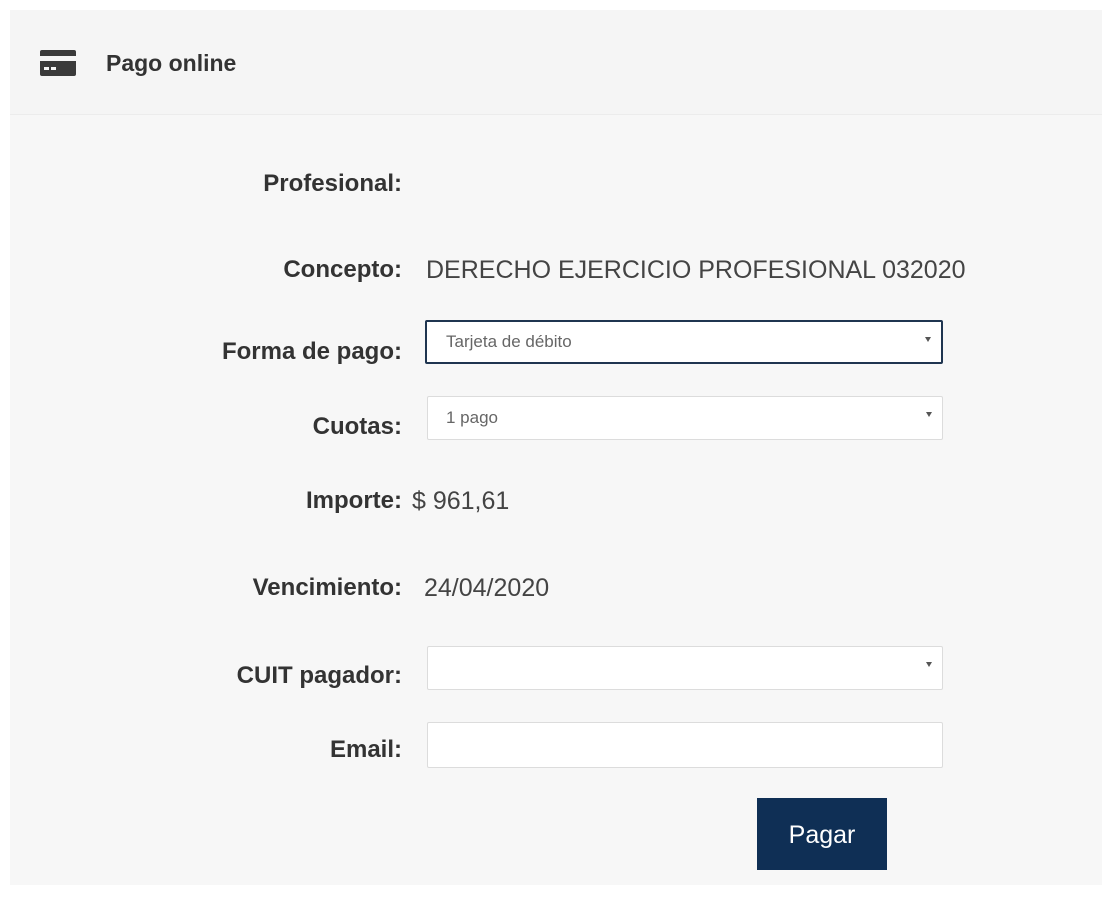 The height and width of the screenshot is (914, 1102). I want to click on email-field, so click(685, 745).